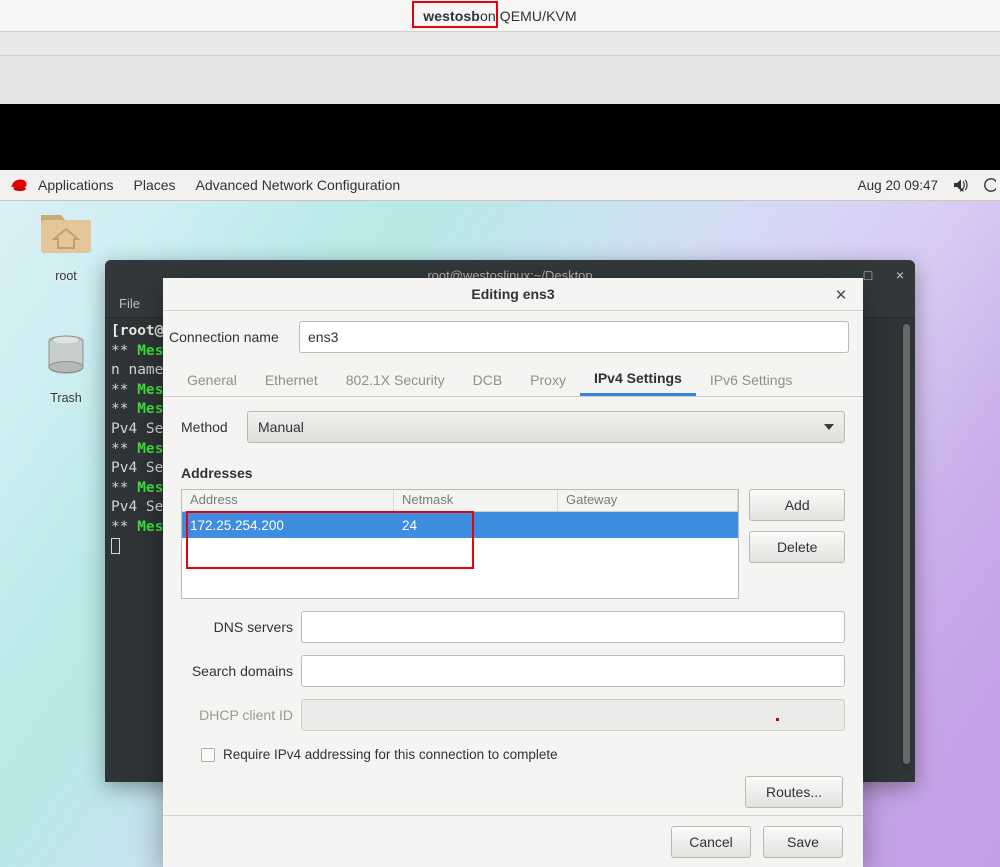  I want to click on trash-icon, so click(66, 354).